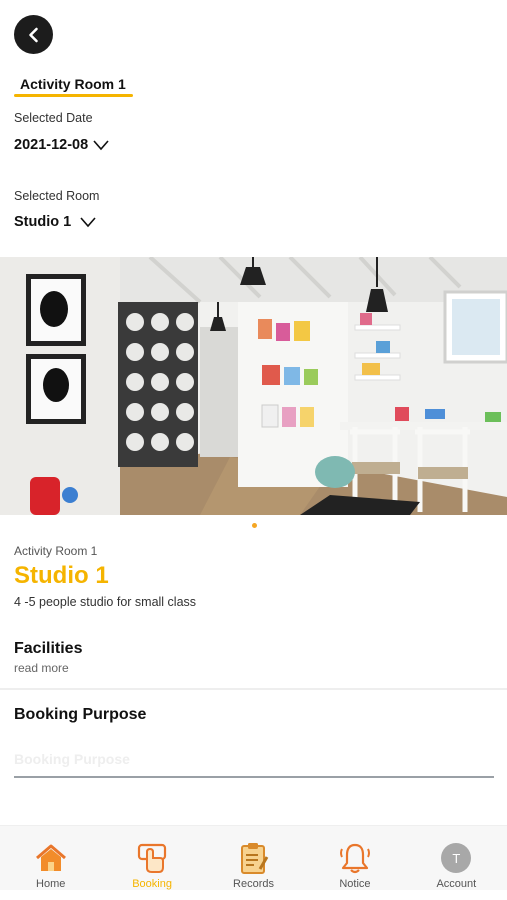  Describe the element at coordinates (41, 668) in the screenshot. I see `read-more-link: read more` at that location.